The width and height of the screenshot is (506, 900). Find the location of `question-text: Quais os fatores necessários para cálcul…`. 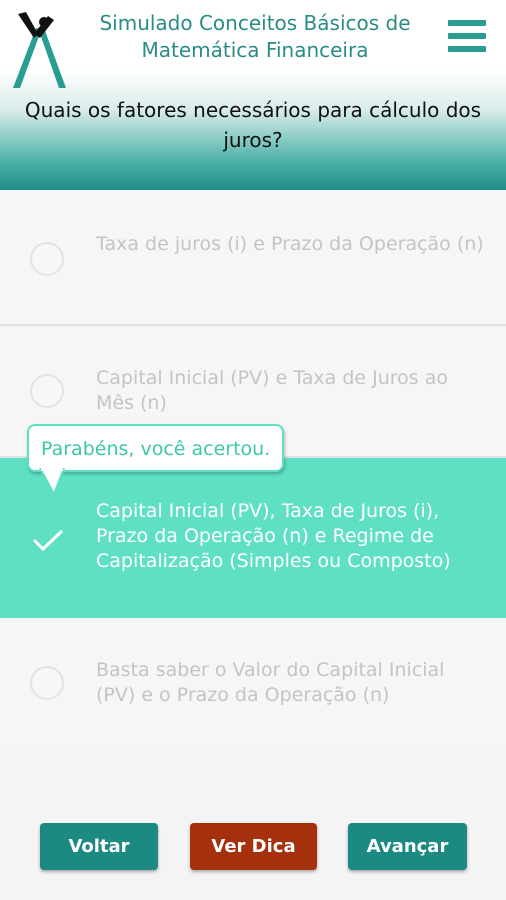

question-text: Quais os fatores necessários para cálcul… is located at coordinates (253, 125).